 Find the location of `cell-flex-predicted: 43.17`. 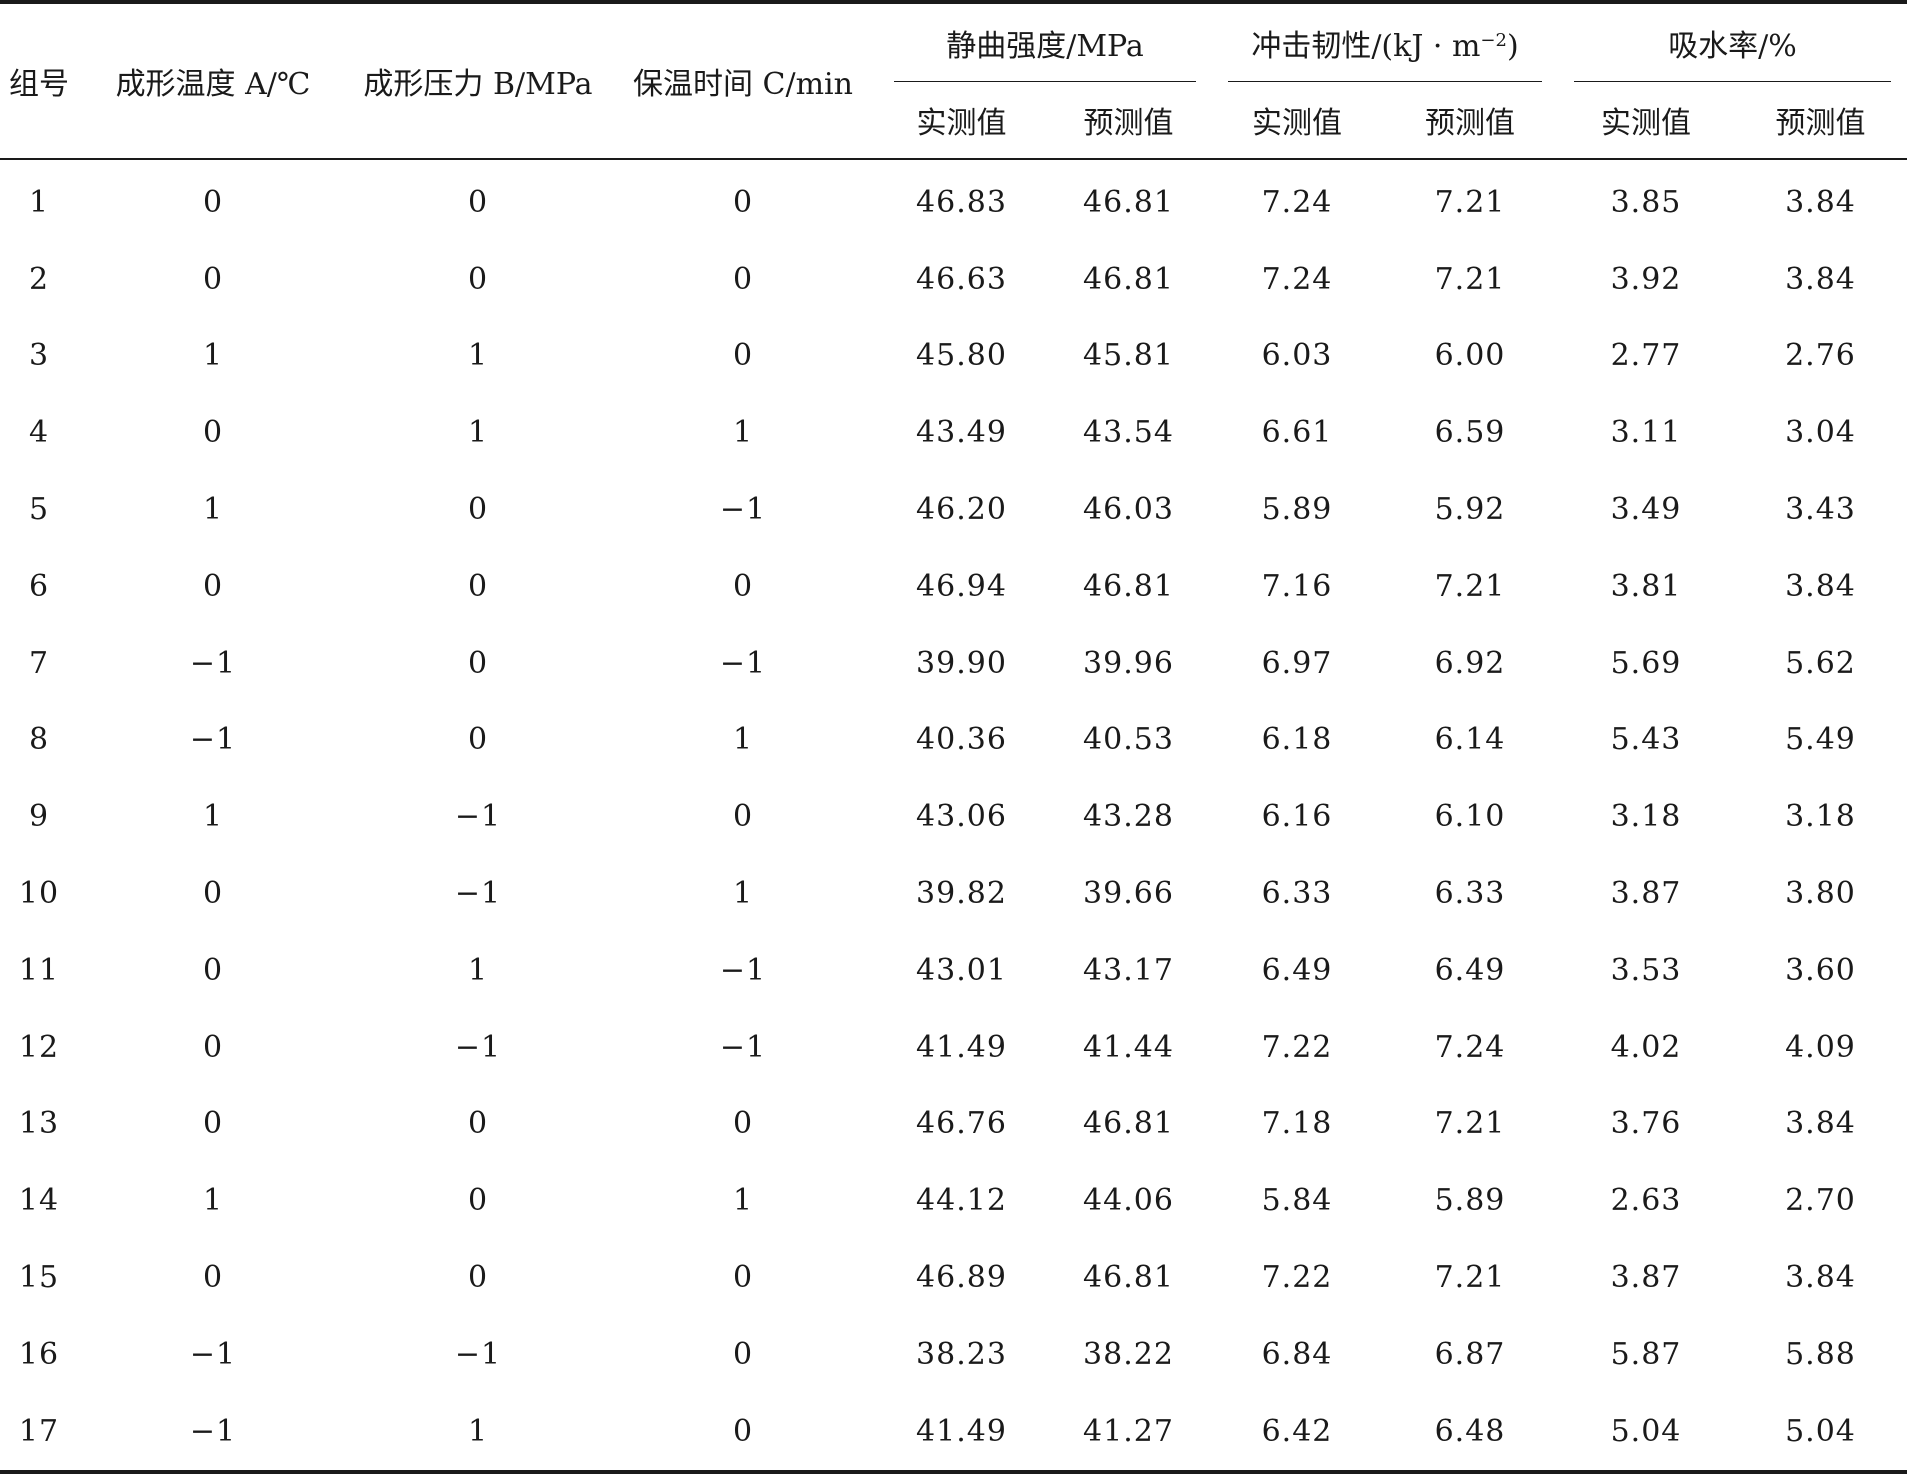

cell-flex-predicted: 43.17 is located at coordinates (1128, 970).